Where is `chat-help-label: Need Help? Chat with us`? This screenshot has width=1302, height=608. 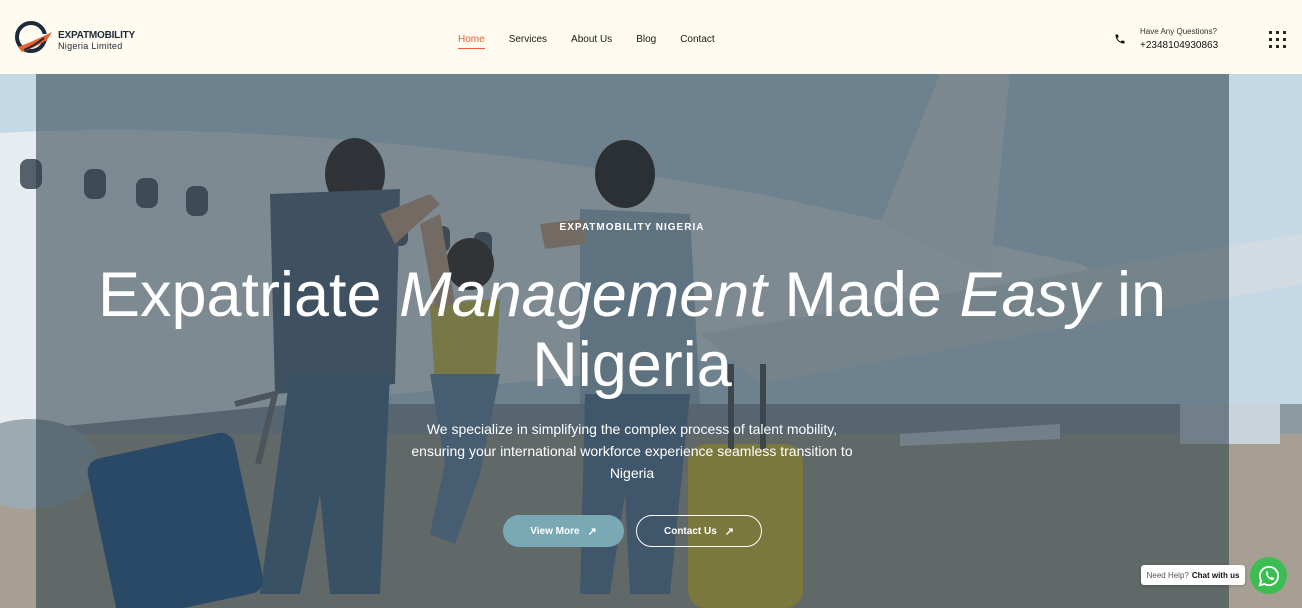 chat-help-label: Need Help? Chat with us is located at coordinates (1193, 575).